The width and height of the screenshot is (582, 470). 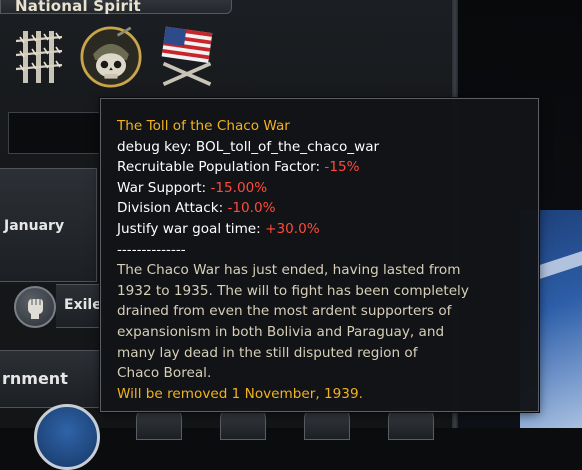 I want to click on government-label: rnment, so click(x=35, y=378).